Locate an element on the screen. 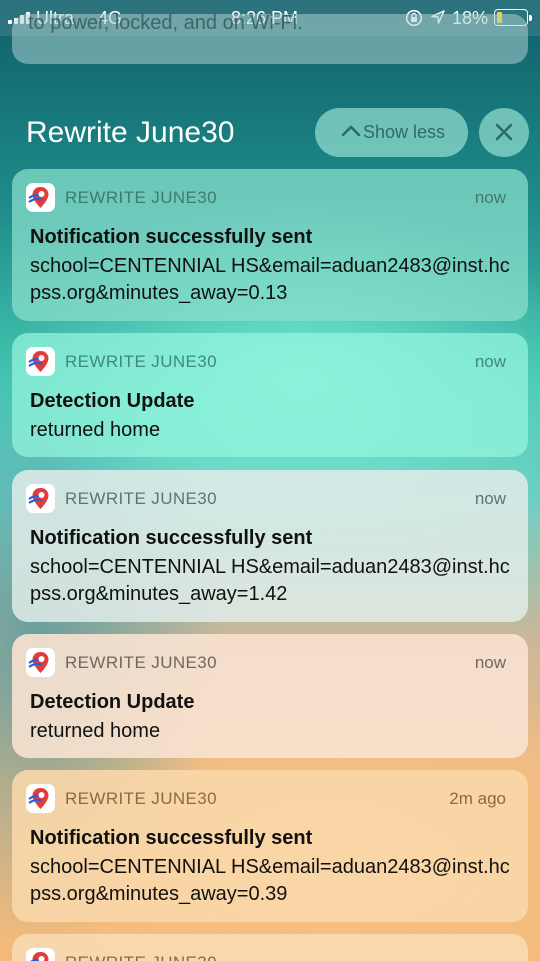  close-group-button is located at coordinates (504, 132).